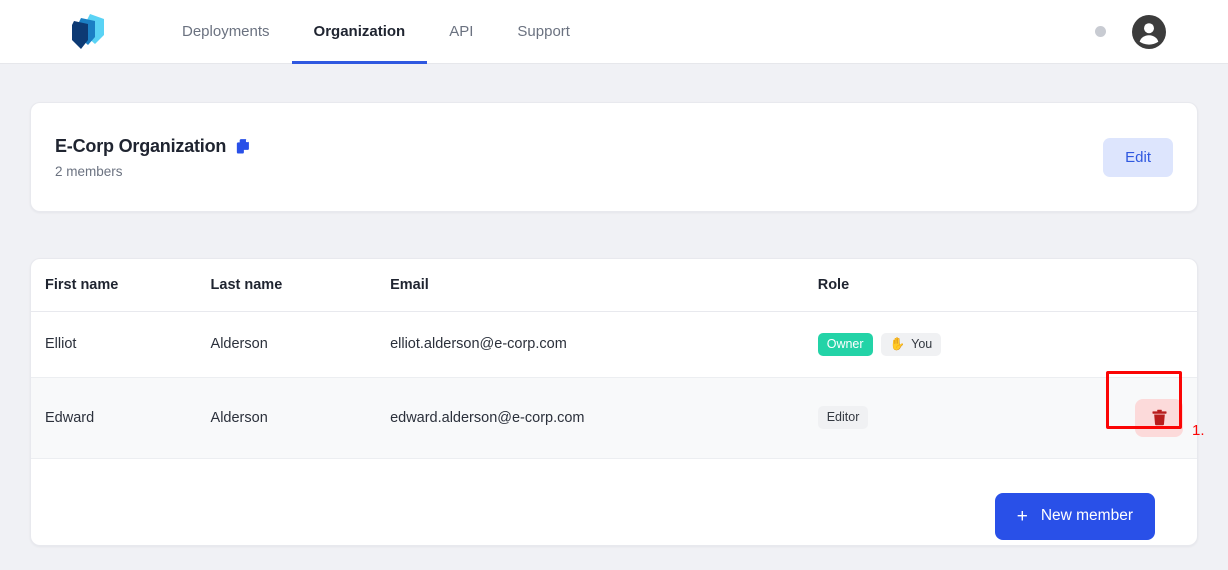  I want to click on top-right-actions, so click(1130, 31).